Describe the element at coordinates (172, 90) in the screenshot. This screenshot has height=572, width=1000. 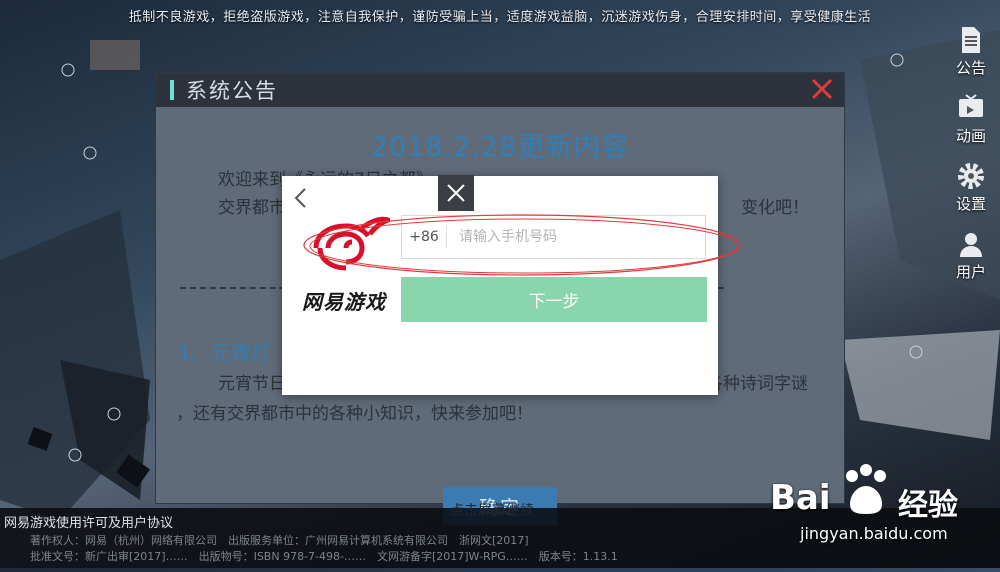
I see `notice-header-accent` at that location.